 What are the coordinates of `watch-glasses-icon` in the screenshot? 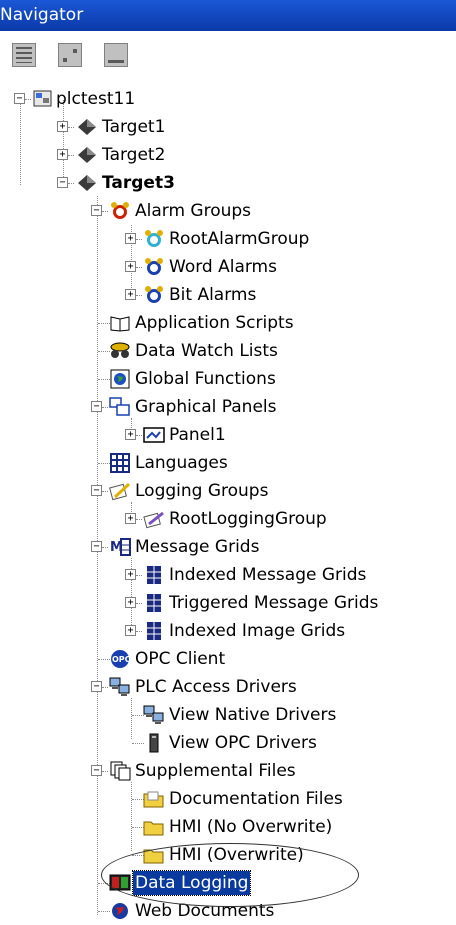 It's located at (120, 350).